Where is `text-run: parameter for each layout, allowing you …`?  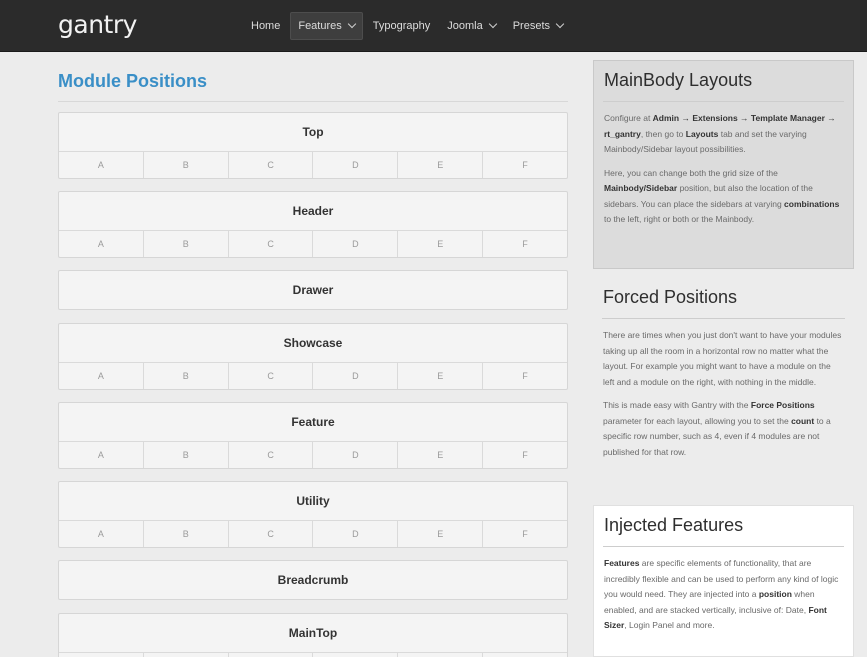 text-run: parameter for each layout, allowing you … is located at coordinates (697, 420).